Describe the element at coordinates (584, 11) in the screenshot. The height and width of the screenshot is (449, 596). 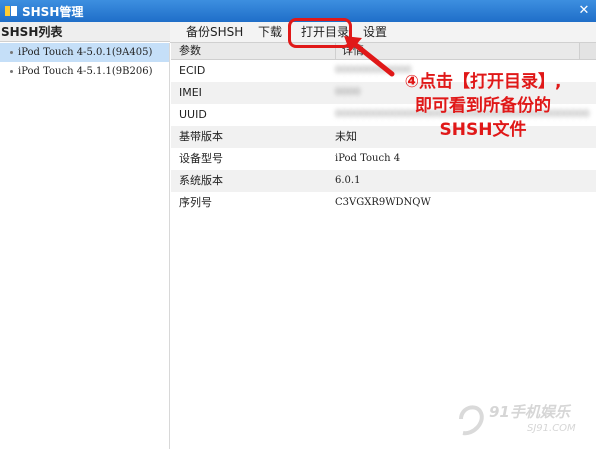
I see `close-icon: ✕` at that location.